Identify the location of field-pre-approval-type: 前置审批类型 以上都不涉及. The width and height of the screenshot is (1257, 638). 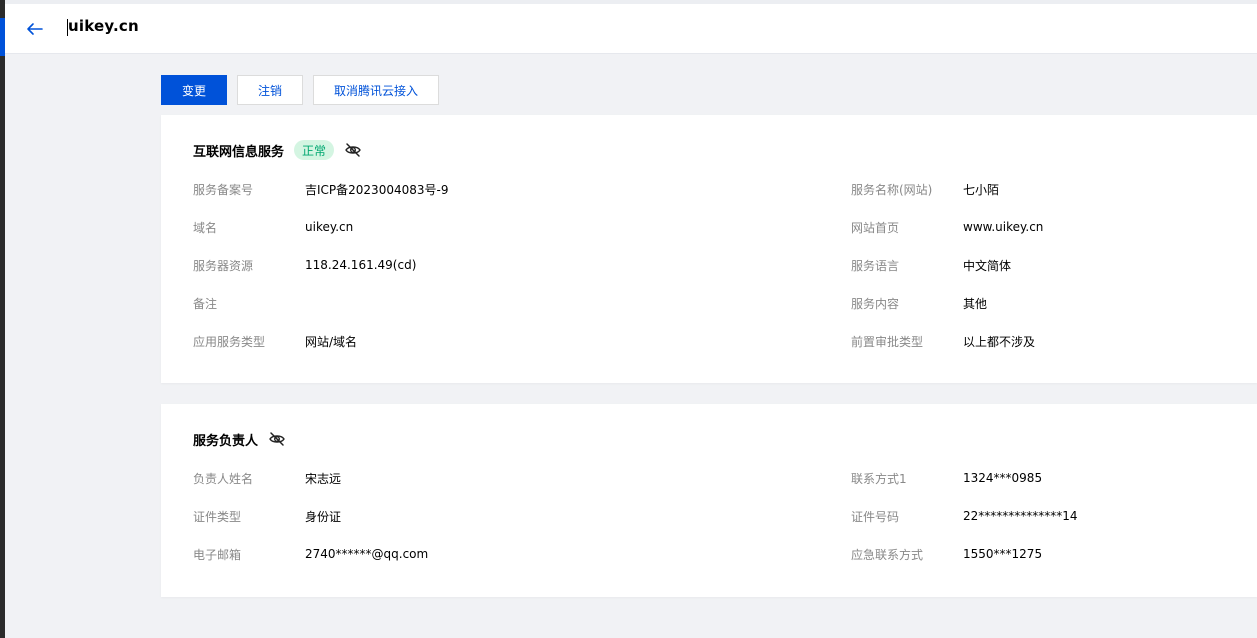
(943, 341).